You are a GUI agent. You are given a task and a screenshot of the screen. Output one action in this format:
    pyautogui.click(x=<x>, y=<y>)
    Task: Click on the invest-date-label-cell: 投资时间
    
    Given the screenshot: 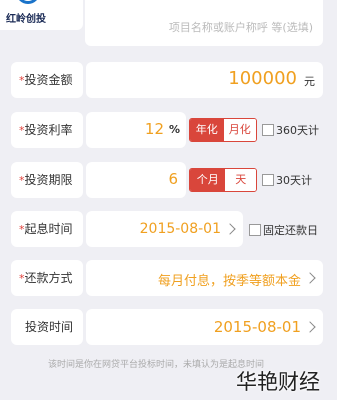 What is the action you would take?
    pyautogui.click(x=47, y=327)
    